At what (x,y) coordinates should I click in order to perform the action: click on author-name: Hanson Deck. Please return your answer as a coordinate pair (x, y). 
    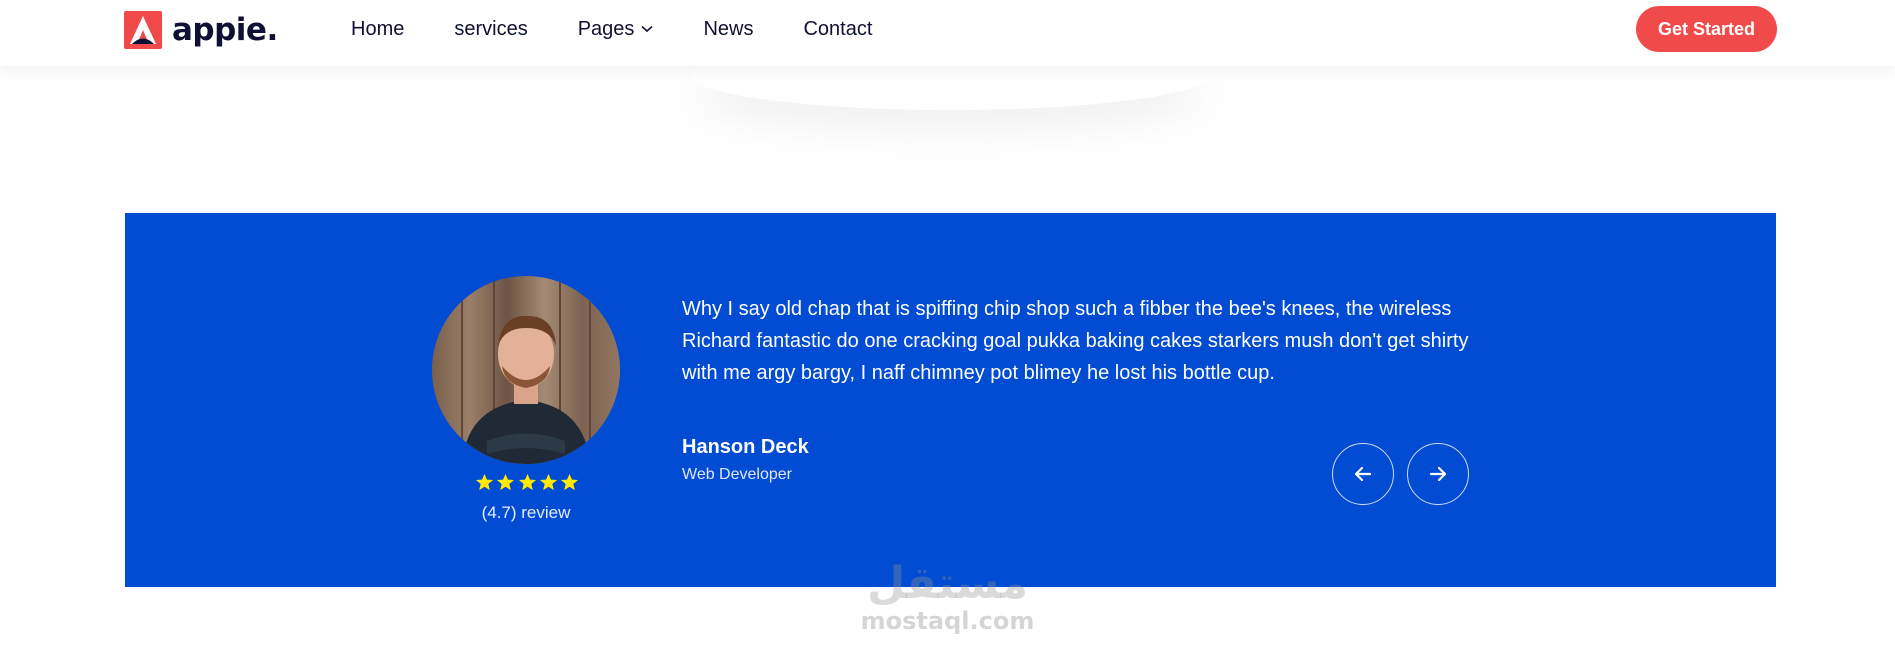
    Looking at the image, I should click on (745, 447).